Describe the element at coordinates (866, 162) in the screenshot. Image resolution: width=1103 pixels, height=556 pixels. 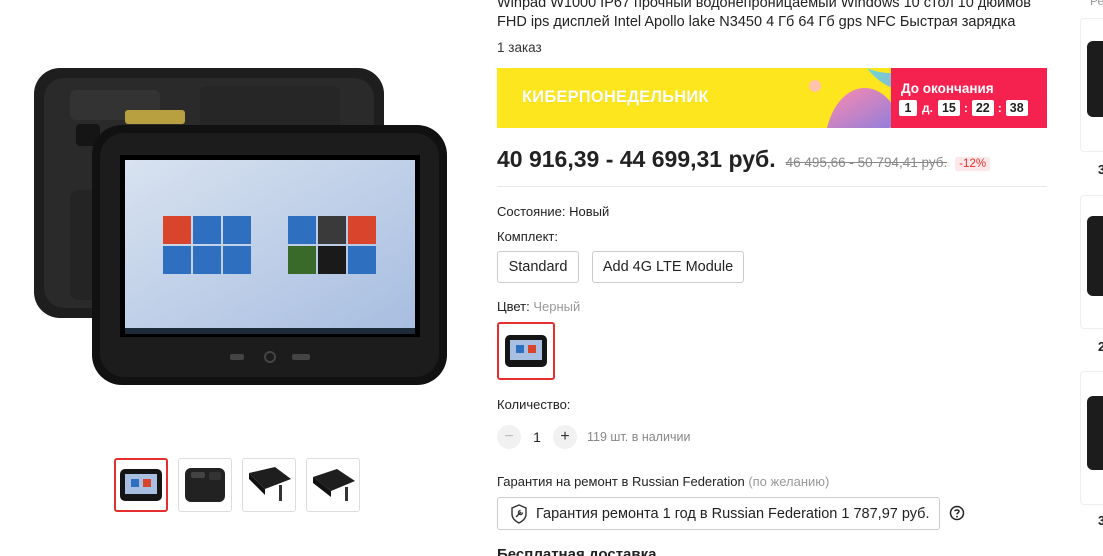
I see `old-price: 46 495,66 - 50 794,41 руб.` at that location.